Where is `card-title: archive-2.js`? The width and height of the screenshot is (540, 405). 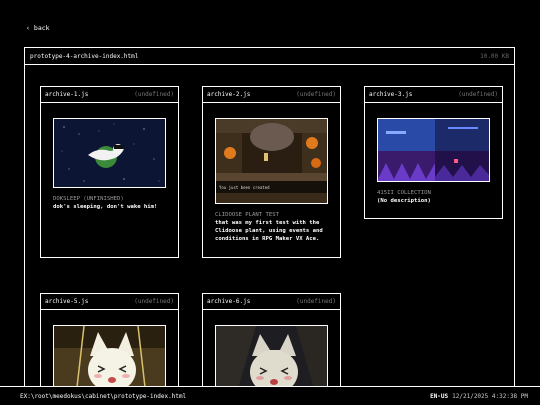
card-title: archive-2.js is located at coordinates (229, 94).